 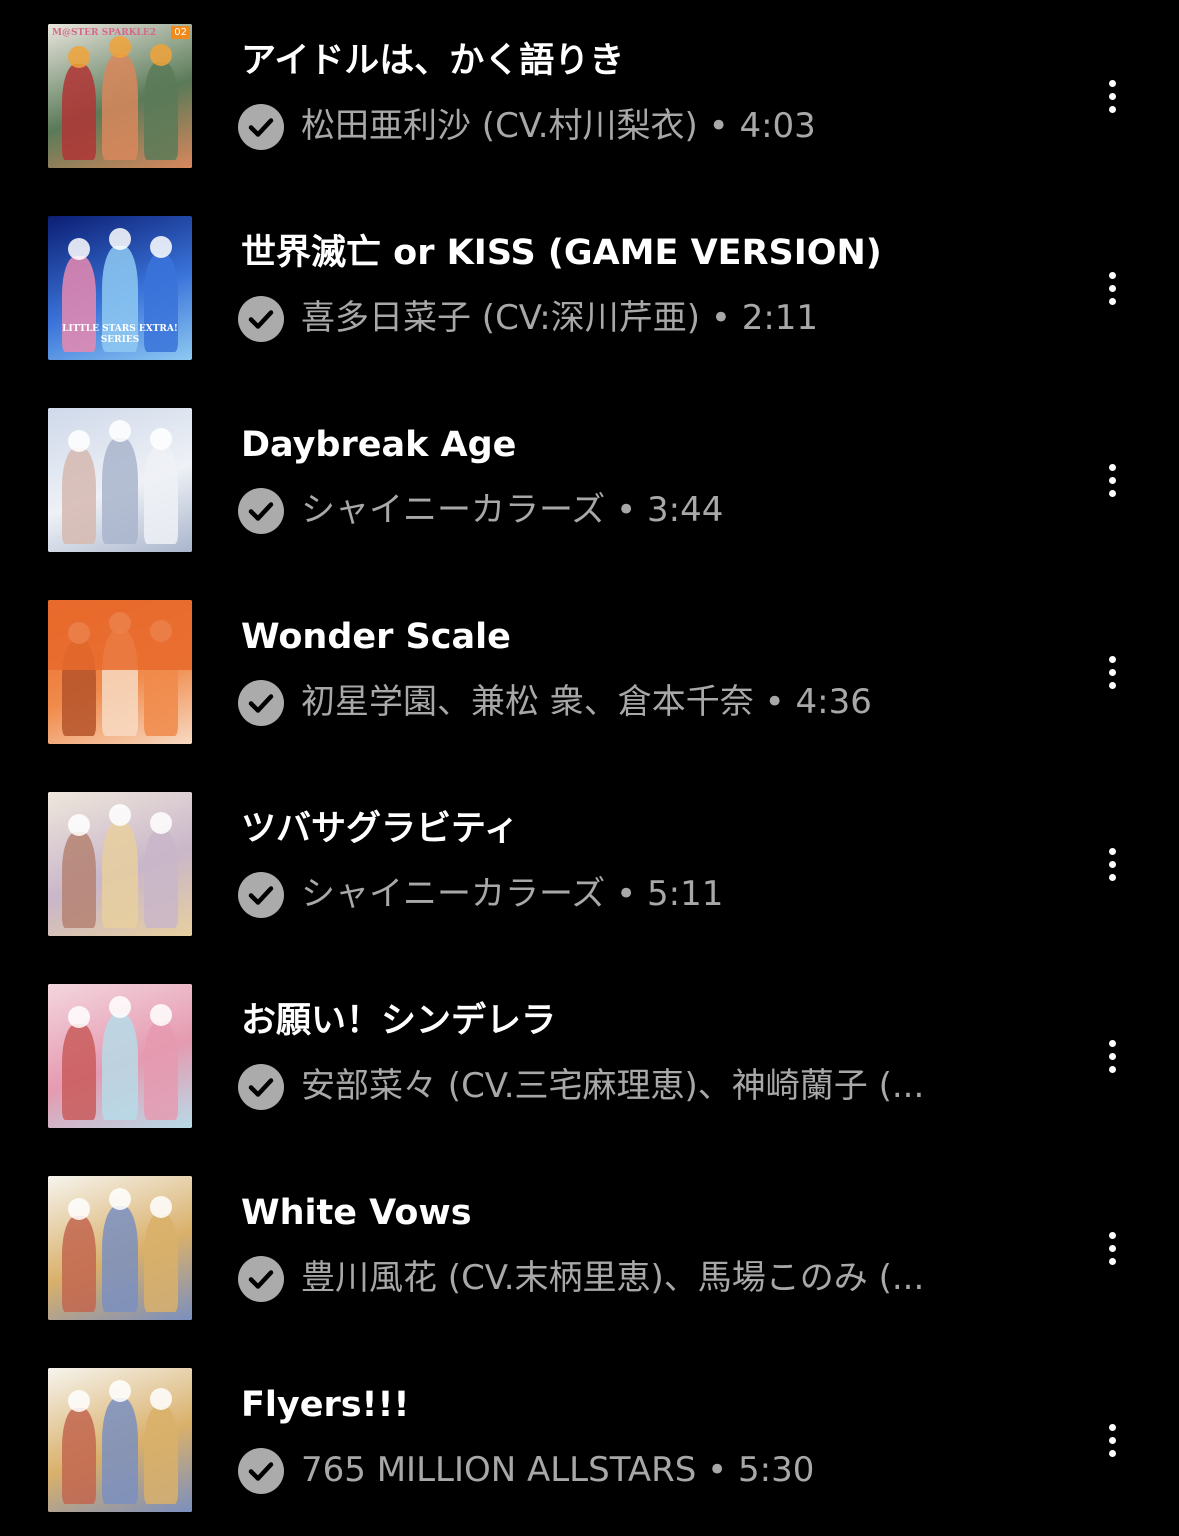 What do you see at coordinates (499, 1470) in the screenshot?
I see `track-artist: 765 MILLION ALLSTARS` at bounding box center [499, 1470].